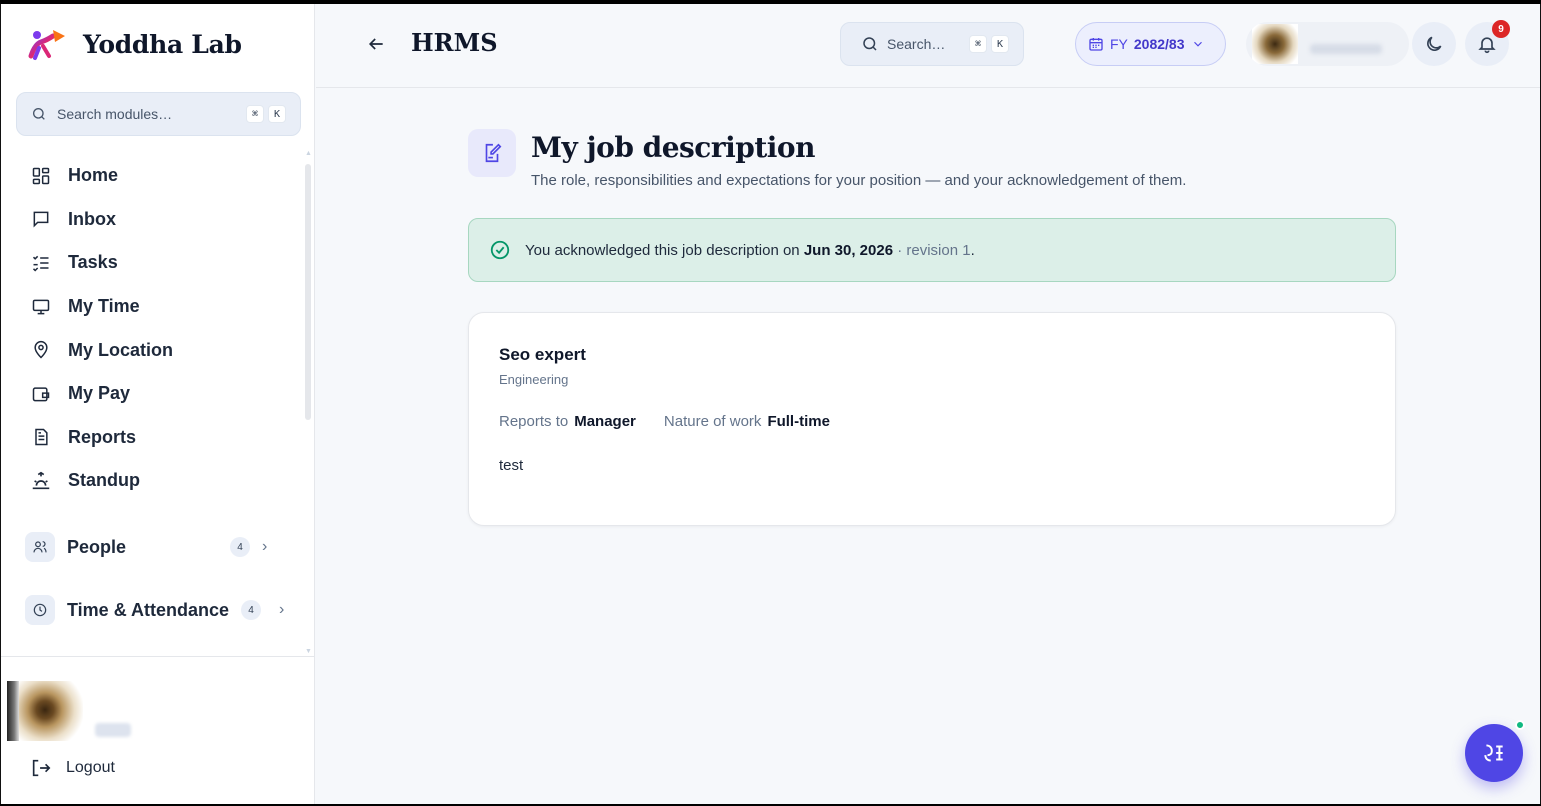 Image resolution: width=1541 pixels, height=806 pixels. What do you see at coordinates (41, 307) in the screenshot?
I see `monitor-icon` at bounding box center [41, 307].